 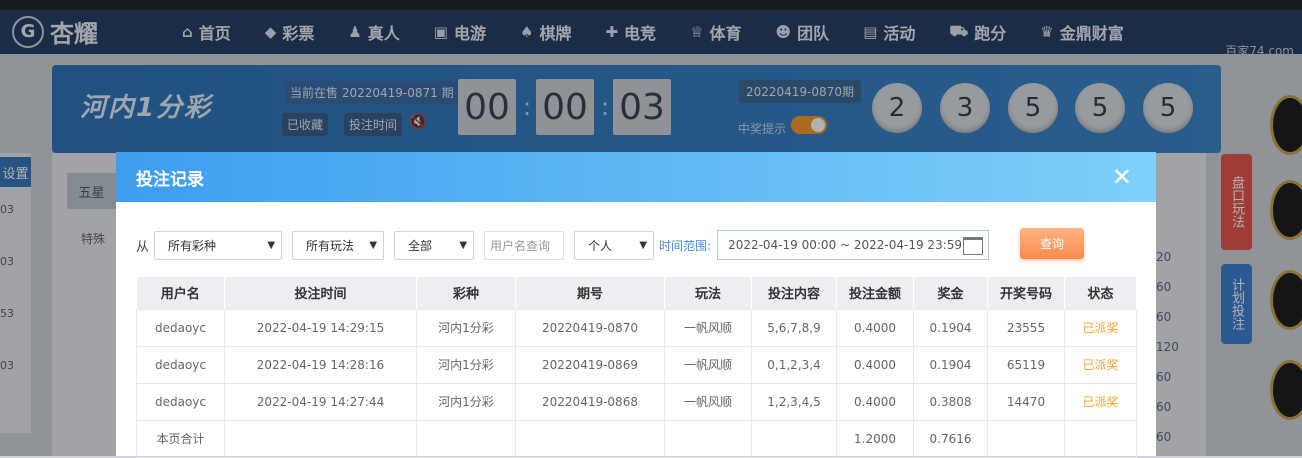 I want to click on scope-select: 个人 ▼, so click(x=614, y=245).